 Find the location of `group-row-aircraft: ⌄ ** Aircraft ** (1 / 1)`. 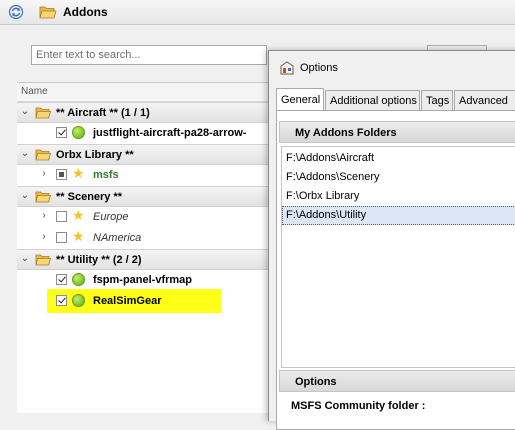

group-row-aircraft: ⌄ ** Aircraft ** (1 / 1) is located at coordinates (147, 112).